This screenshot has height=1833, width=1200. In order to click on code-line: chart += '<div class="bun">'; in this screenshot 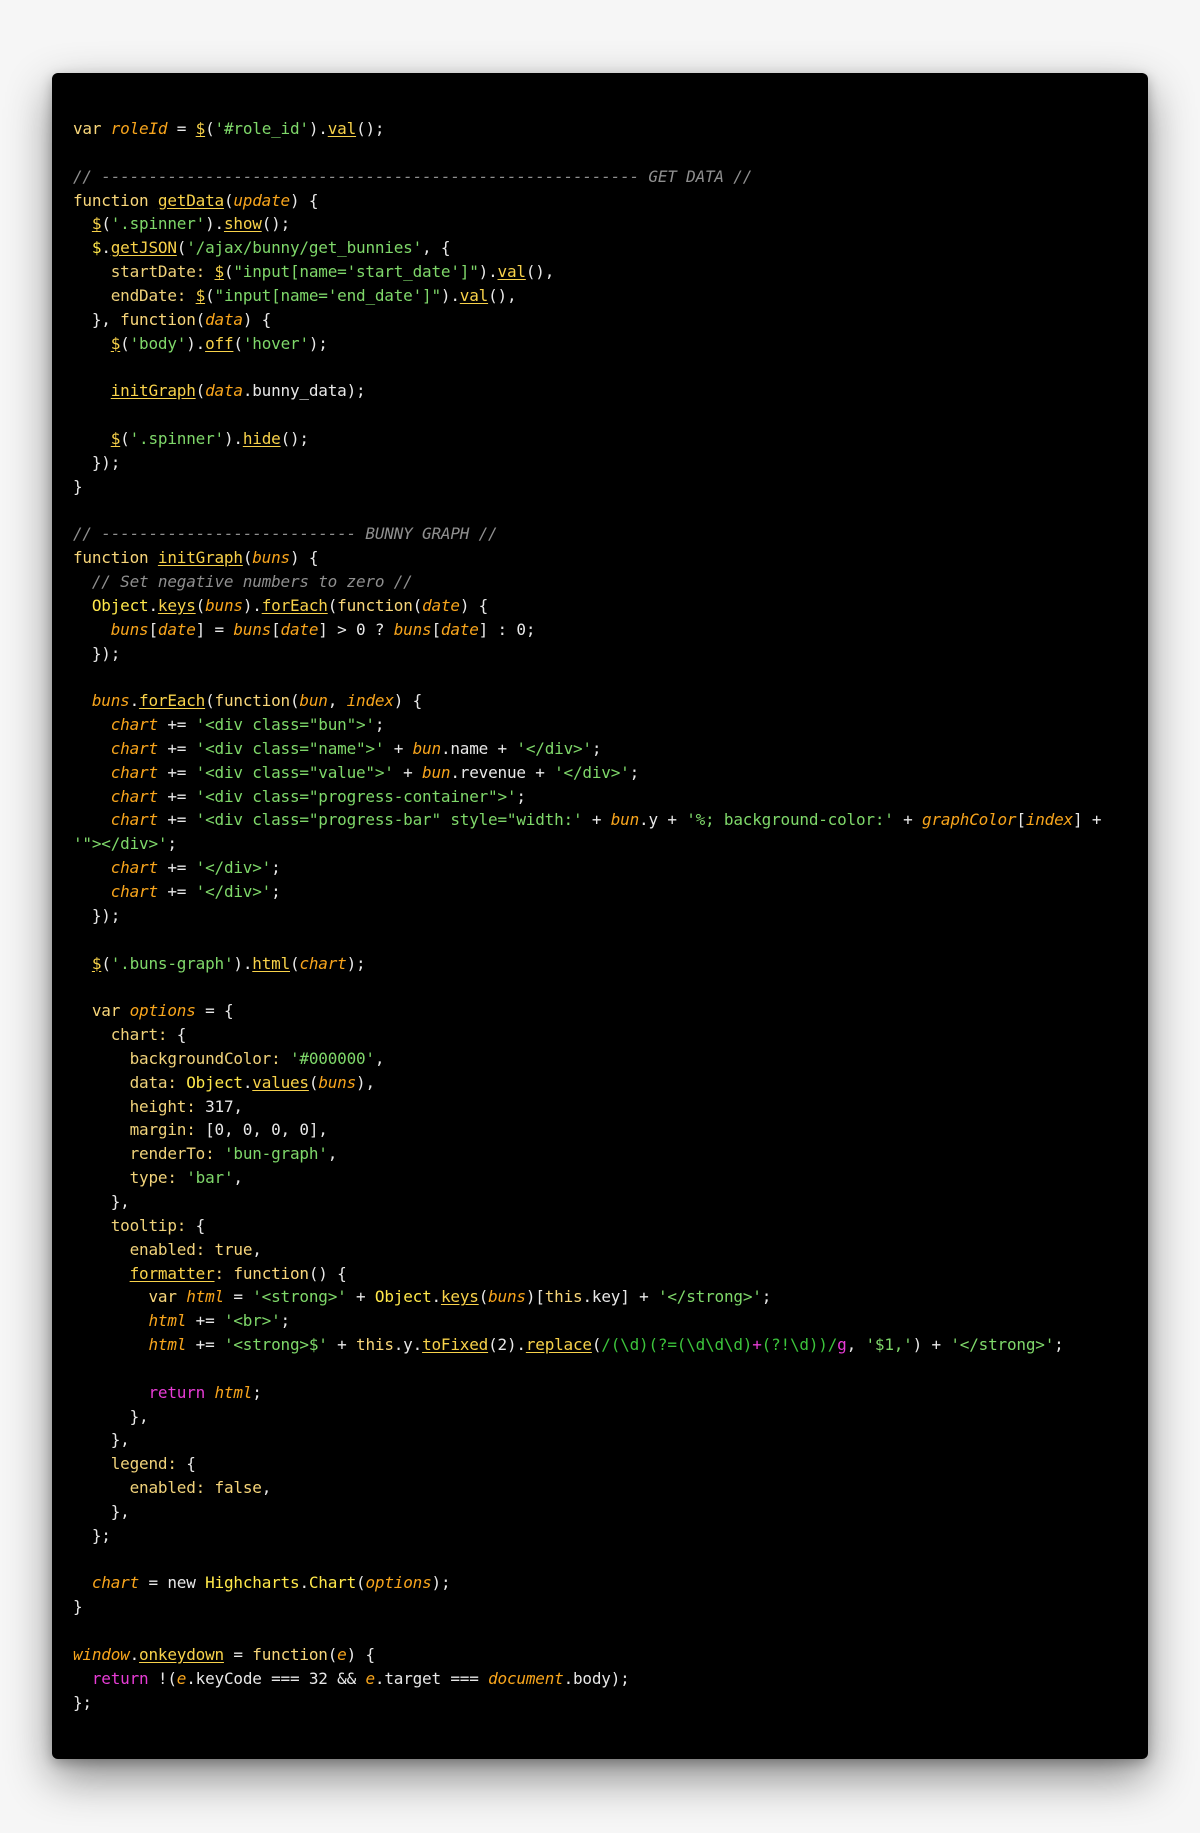, I will do `click(605, 725)`.